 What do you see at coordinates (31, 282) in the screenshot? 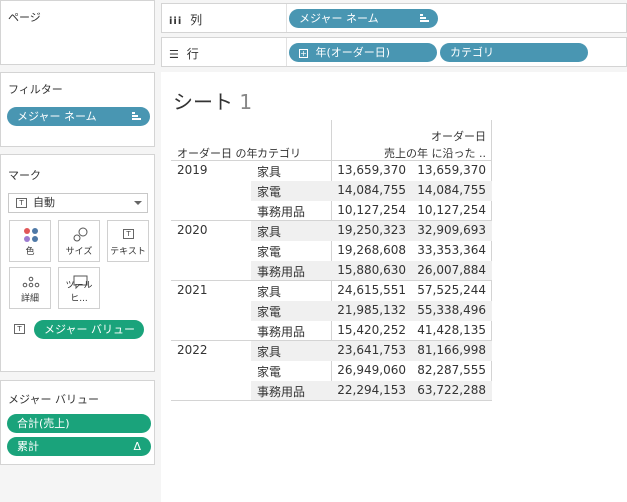
I see `detail-icon` at bounding box center [31, 282].